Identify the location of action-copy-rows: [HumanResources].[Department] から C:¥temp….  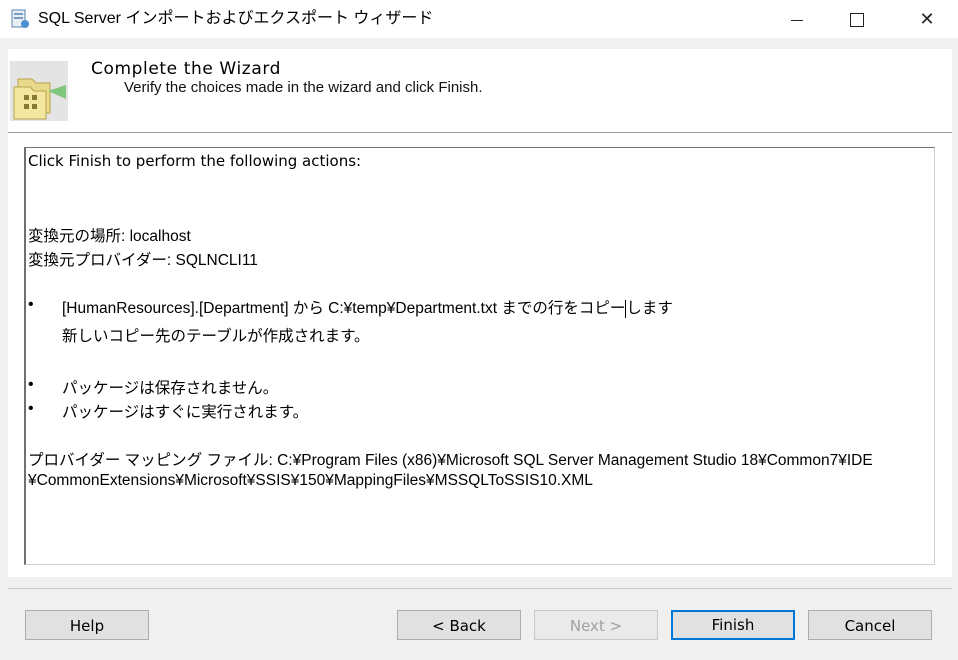
(367, 307).